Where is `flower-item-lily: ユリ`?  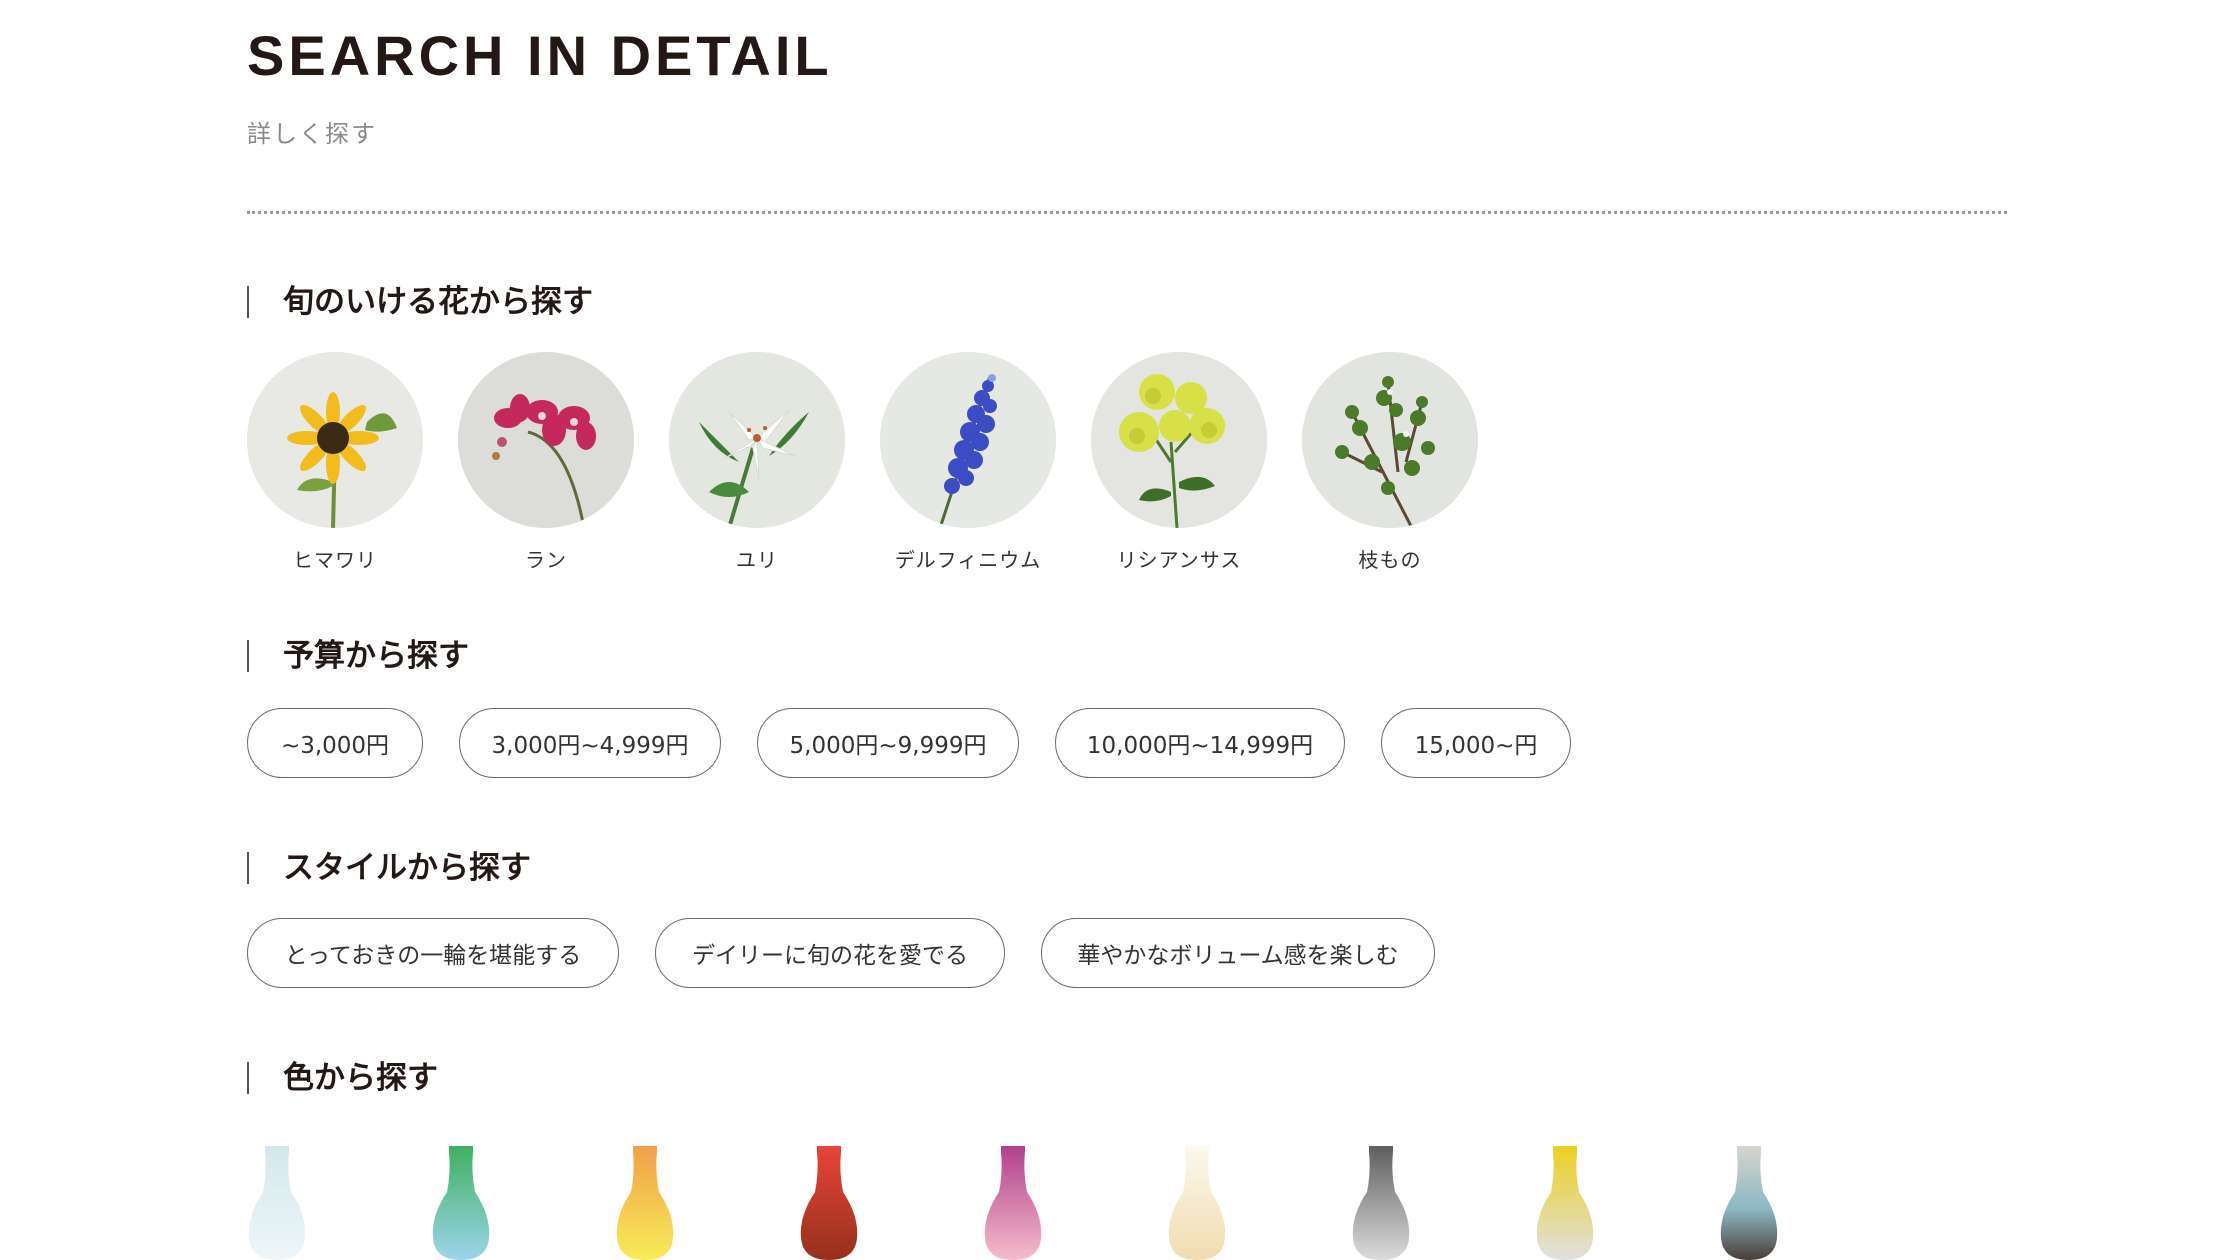 flower-item-lily: ユリ is located at coordinates (757, 462).